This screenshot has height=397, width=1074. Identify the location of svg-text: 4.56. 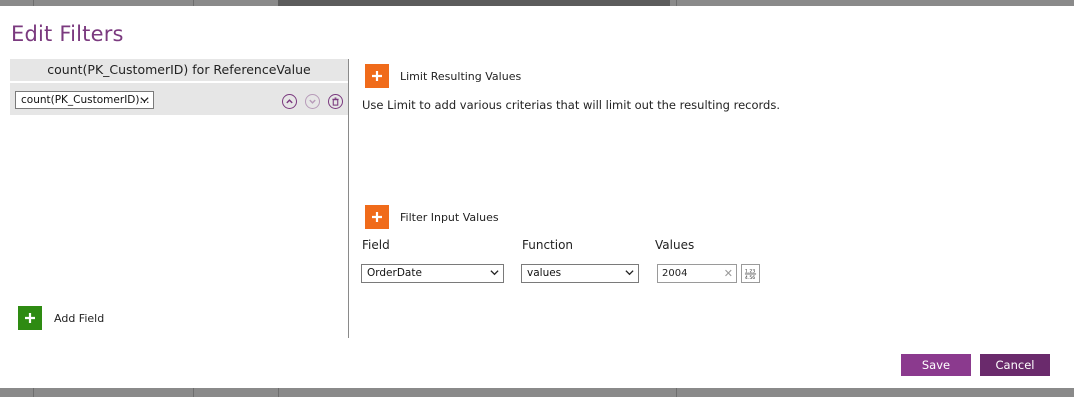
(750, 277).